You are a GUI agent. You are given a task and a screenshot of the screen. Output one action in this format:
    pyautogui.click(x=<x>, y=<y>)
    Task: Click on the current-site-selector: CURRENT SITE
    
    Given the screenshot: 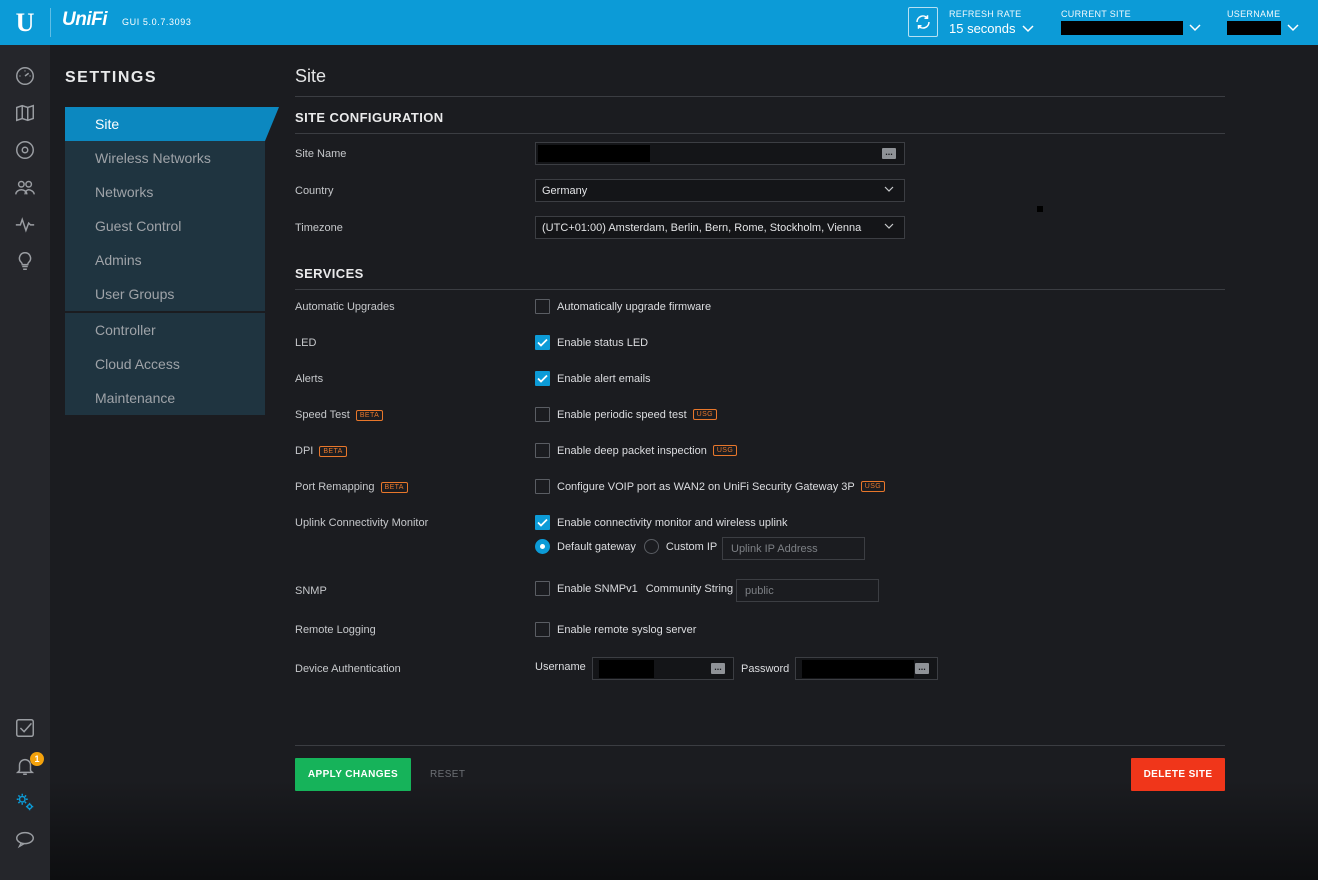 What is the action you would take?
    pyautogui.click(x=1131, y=22)
    